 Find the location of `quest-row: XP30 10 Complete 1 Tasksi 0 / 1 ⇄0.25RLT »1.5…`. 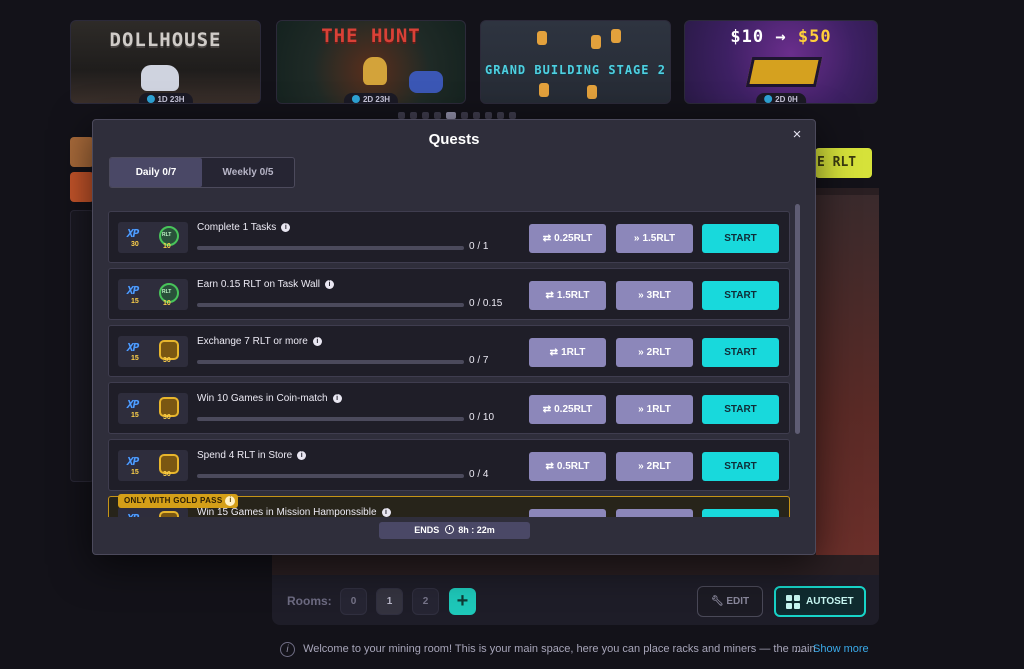

quest-row: XP30 10 Complete 1 Tasksi 0 / 1 ⇄0.25RLT »1.5… is located at coordinates (449, 237).